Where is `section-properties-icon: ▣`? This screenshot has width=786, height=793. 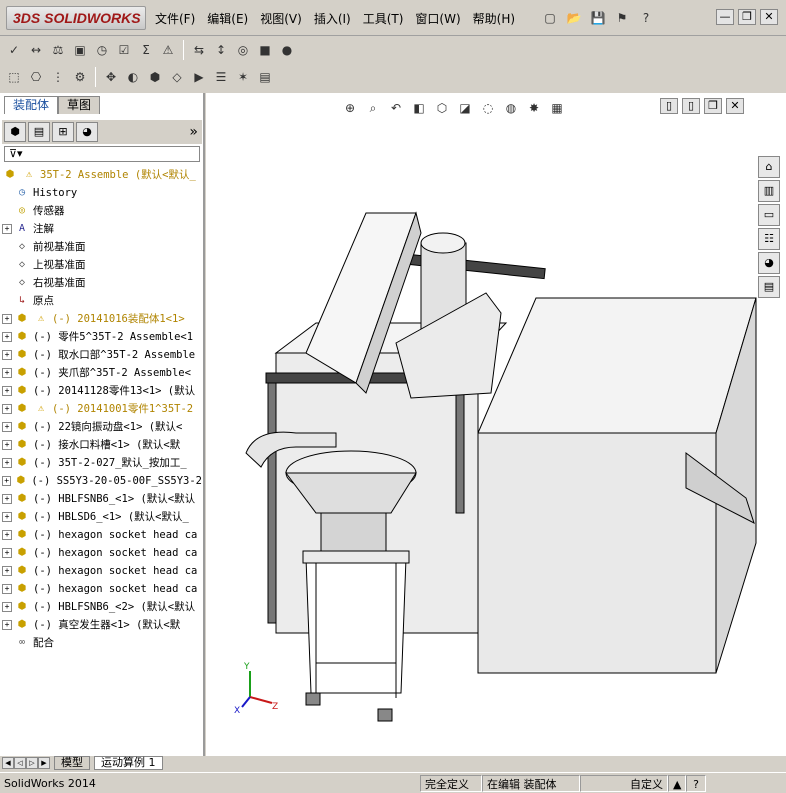 section-properties-icon: ▣ is located at coordinates (80, 50).